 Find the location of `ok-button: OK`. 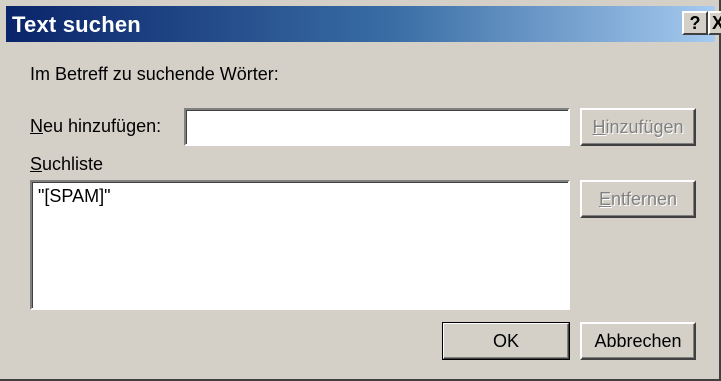

ok-button: OK is located at coordinates (506, 341).